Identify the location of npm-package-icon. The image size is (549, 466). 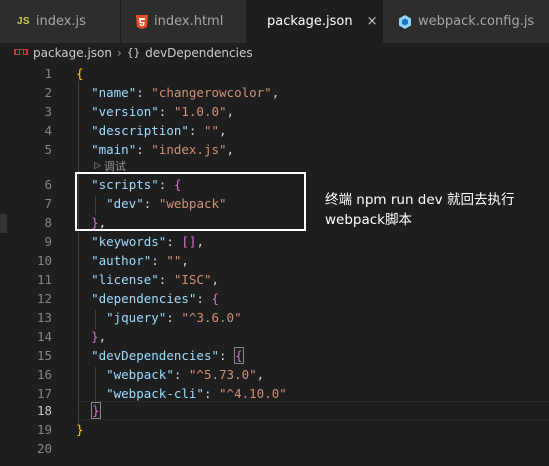
(21, 51).